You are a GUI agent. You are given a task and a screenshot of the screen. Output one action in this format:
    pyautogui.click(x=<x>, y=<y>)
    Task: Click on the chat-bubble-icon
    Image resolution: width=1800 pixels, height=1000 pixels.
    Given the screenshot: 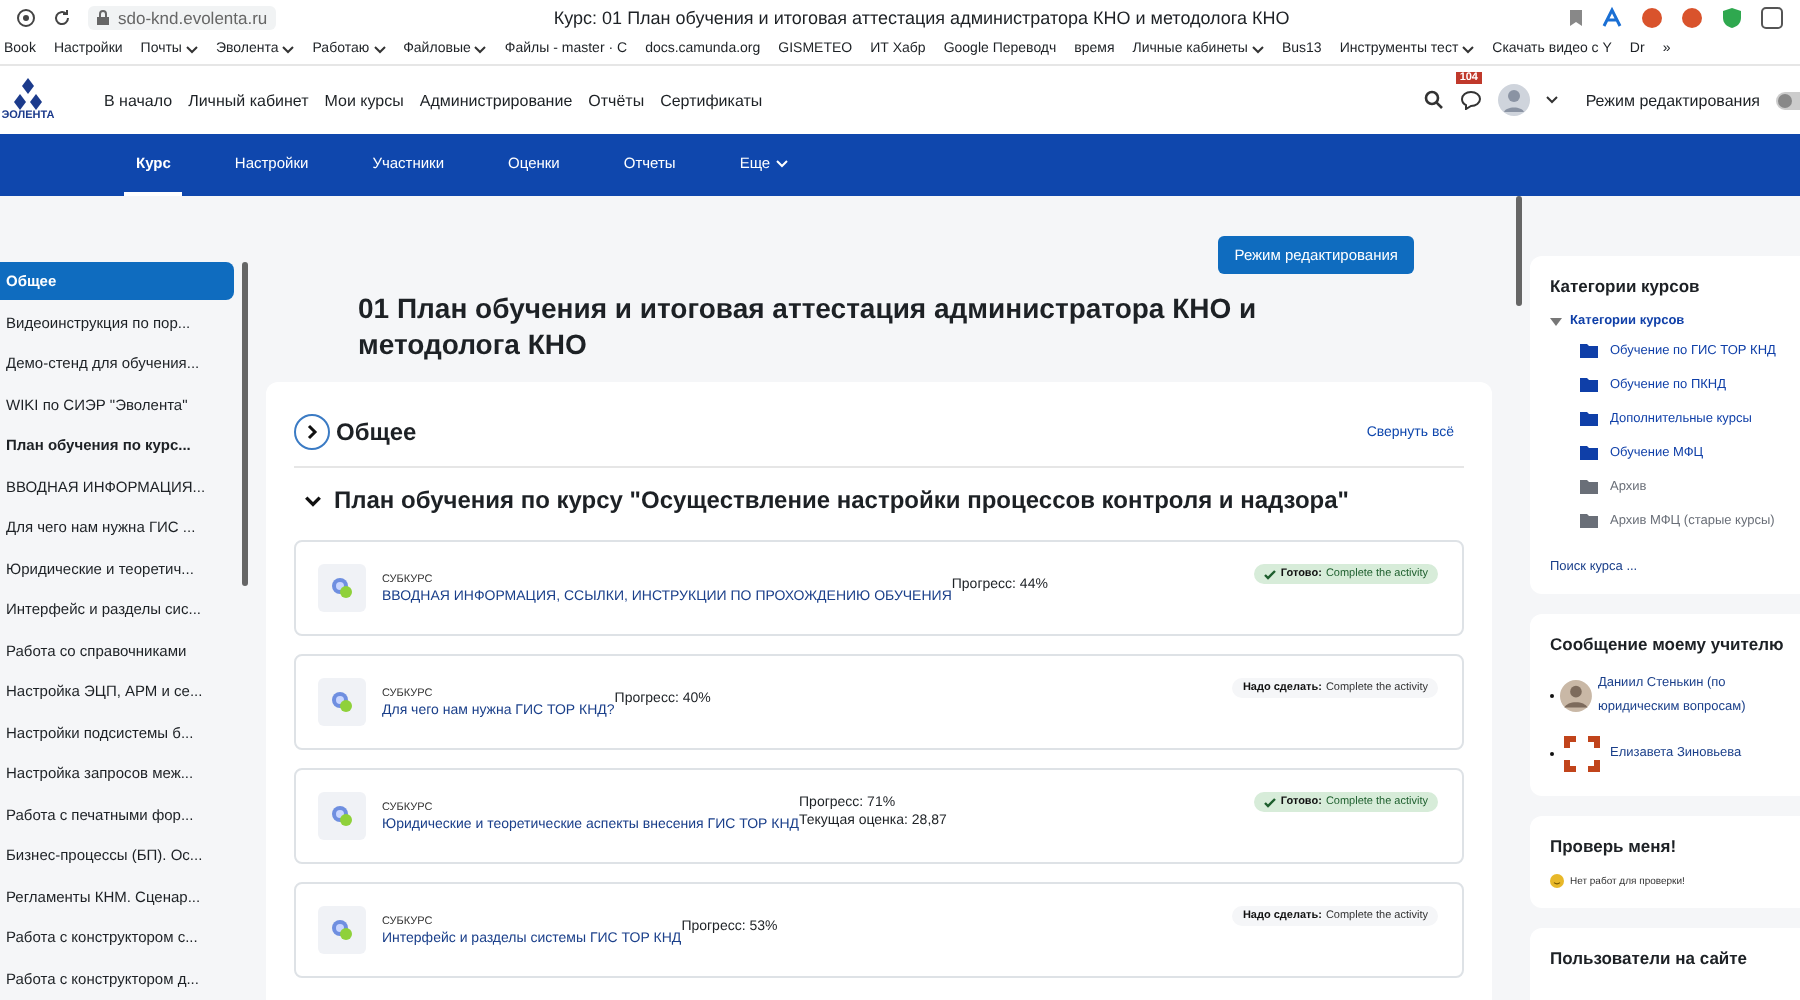 What is the action you would take?
    pyautogui.click(x=1470, y=100)
    